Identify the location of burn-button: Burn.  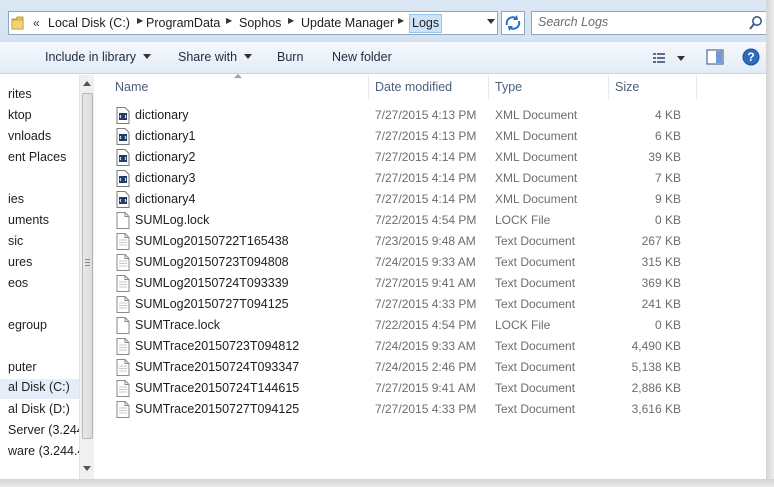
(290, 57).